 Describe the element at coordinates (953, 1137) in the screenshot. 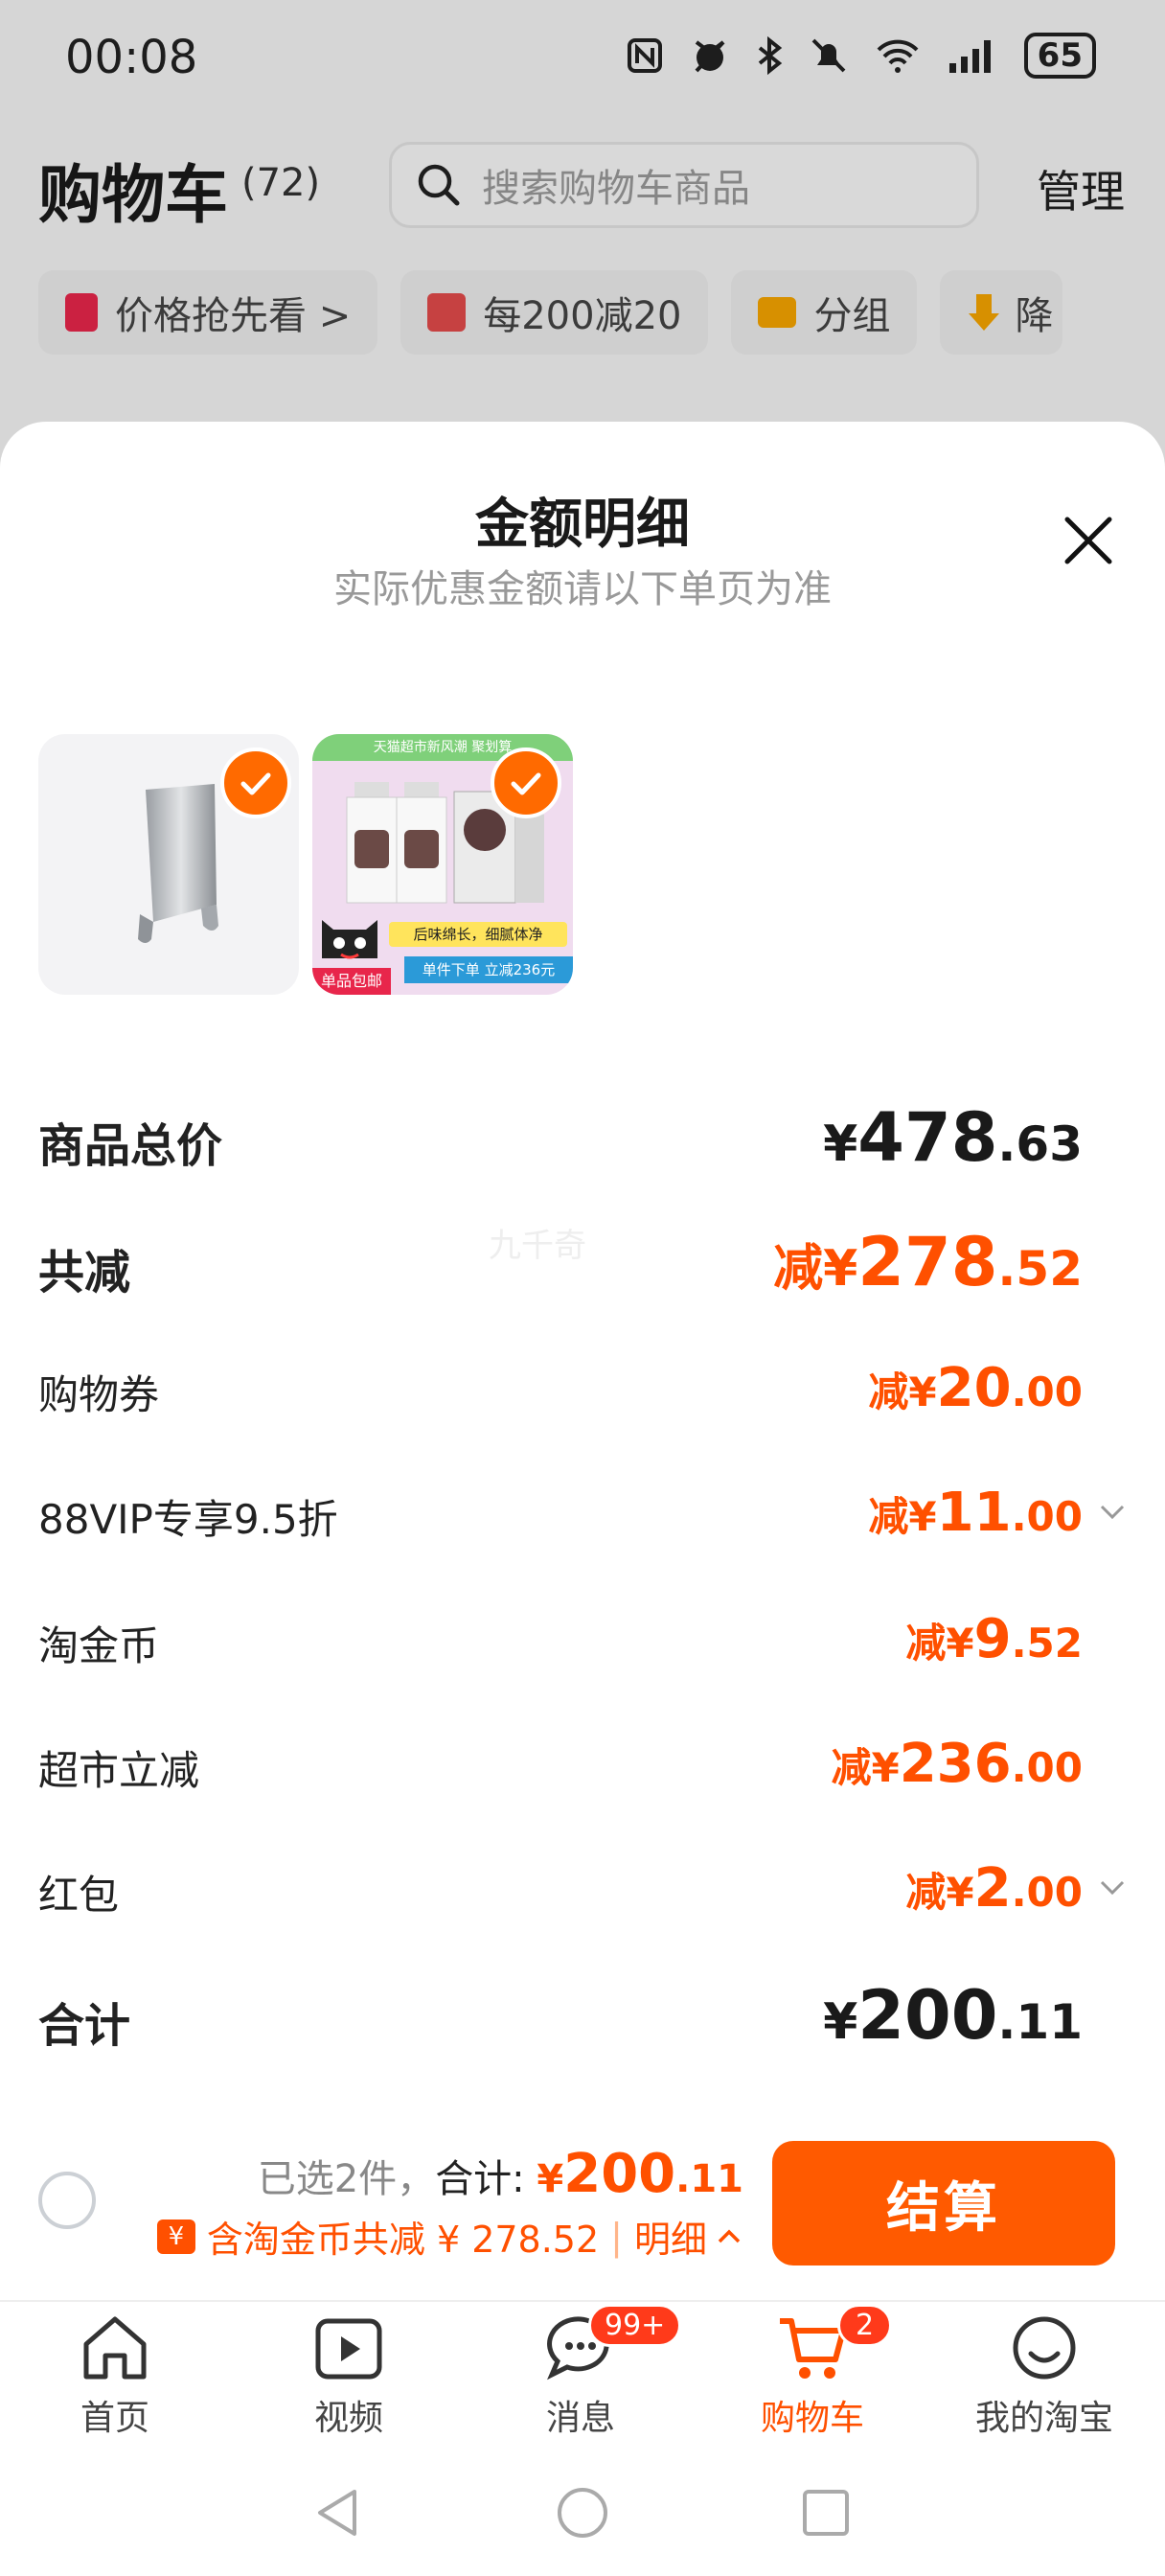

I see `row-value-subtotal: ¥478.63` at that location.